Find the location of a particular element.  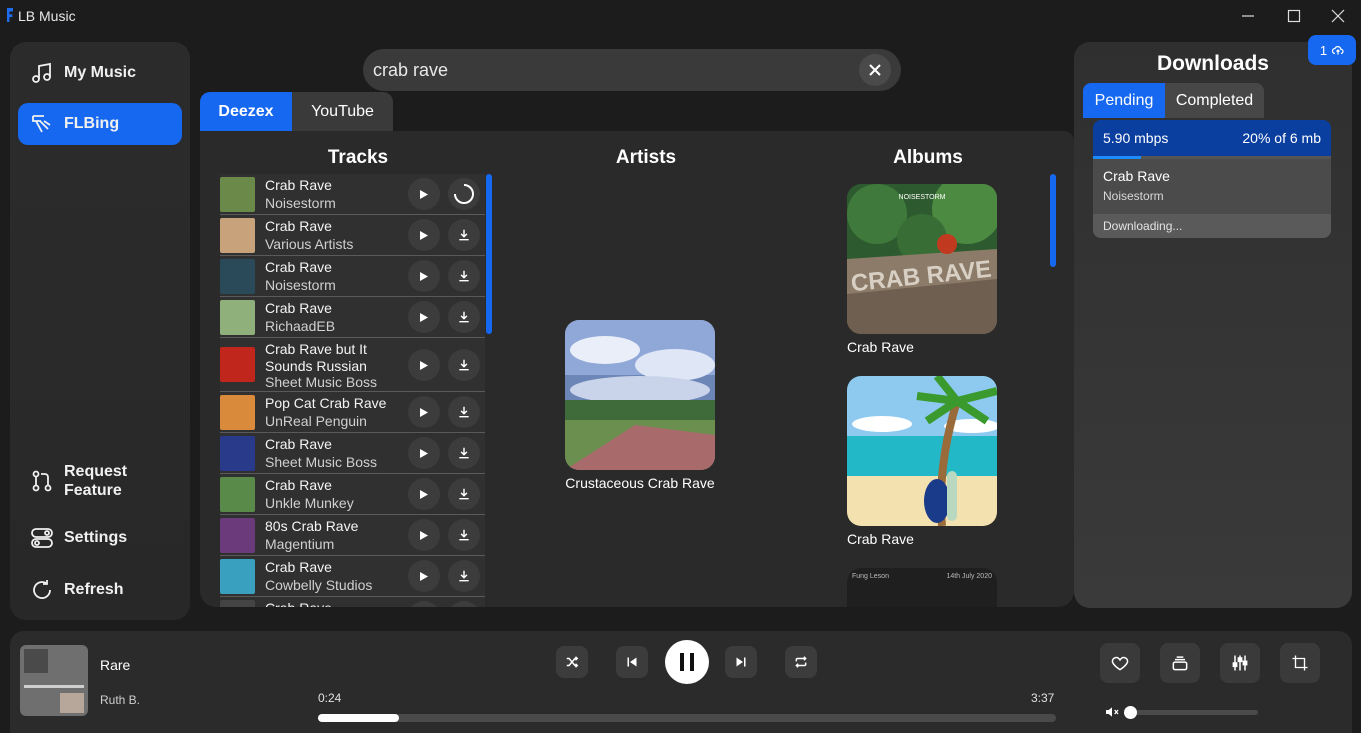

album-card-image: Fung Leson 14th July 2020 is located at coordinates (922, 587).